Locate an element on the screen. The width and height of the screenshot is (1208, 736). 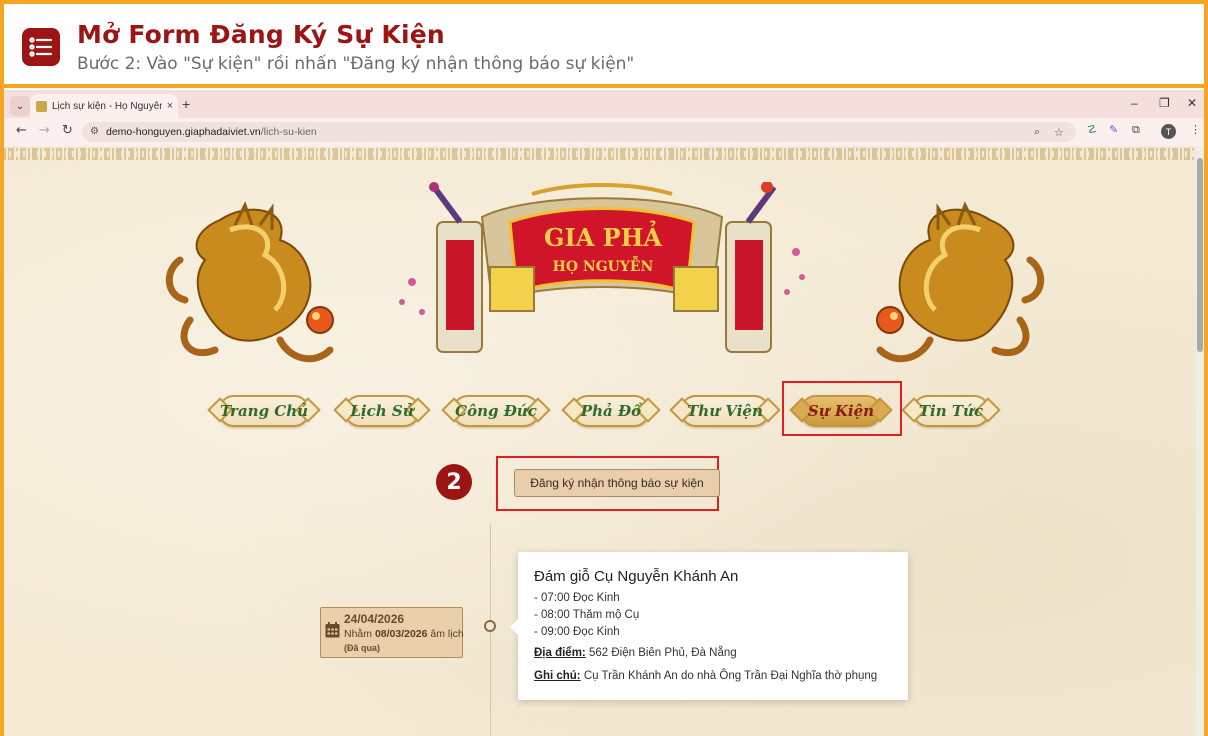
nav-tin-tuc: Tin Tức is located at coordinates (951, 411).